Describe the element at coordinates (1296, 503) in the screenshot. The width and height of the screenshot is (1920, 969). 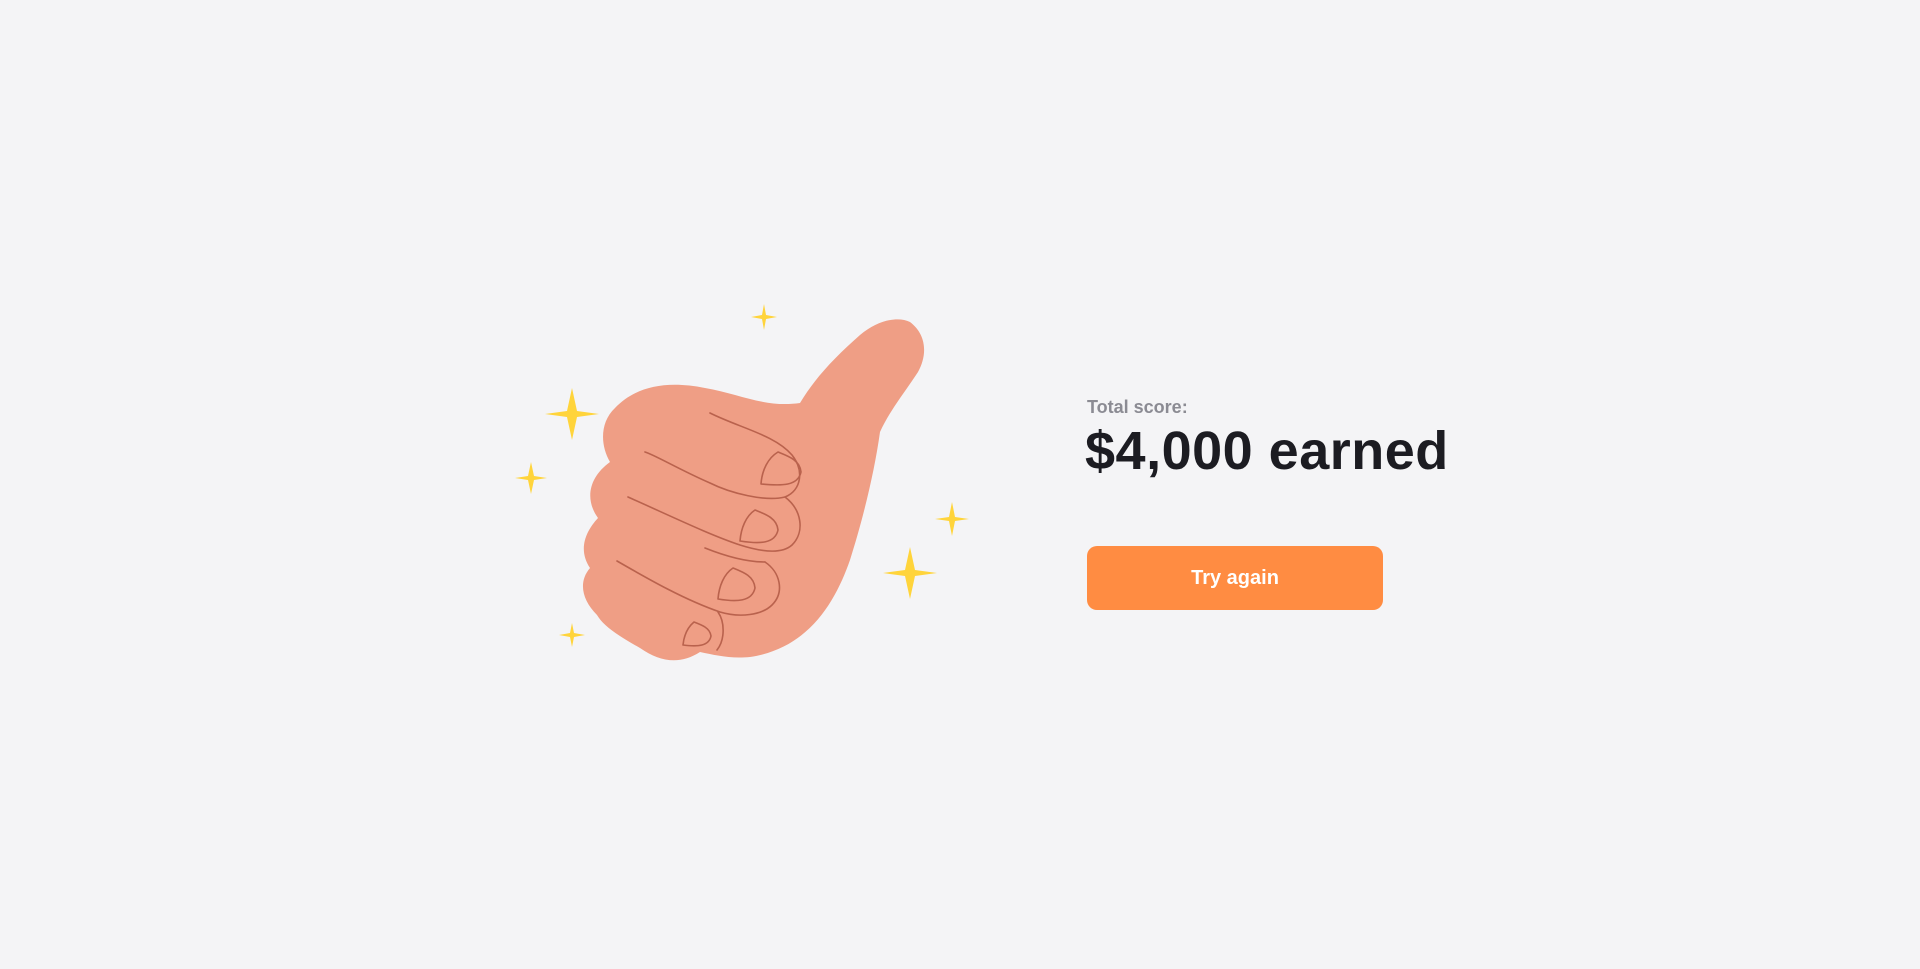
I see `result-panel: Total score: $4,000 earned Try again` at that location.